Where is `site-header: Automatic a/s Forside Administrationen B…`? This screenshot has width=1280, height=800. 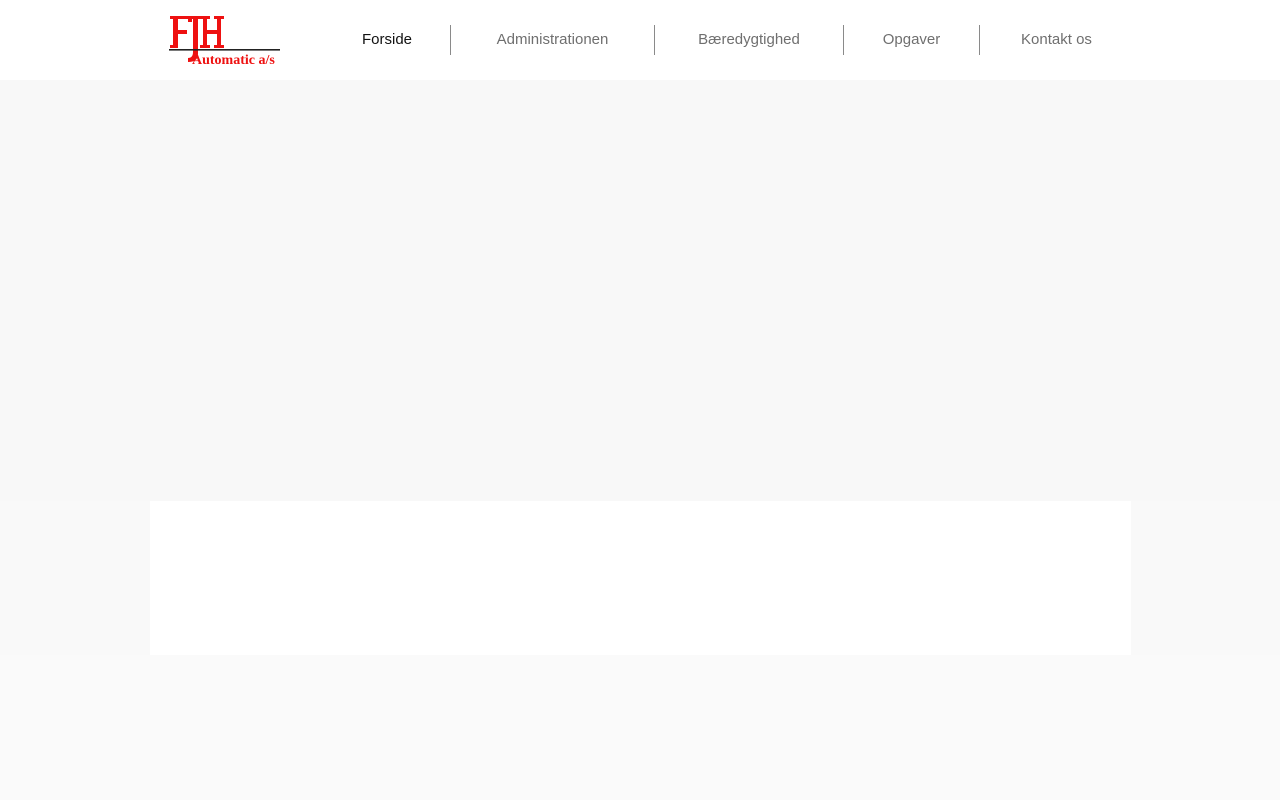
site-header: Automatic a/s Forside Administrationen B… is located at coordinates (640, 40).